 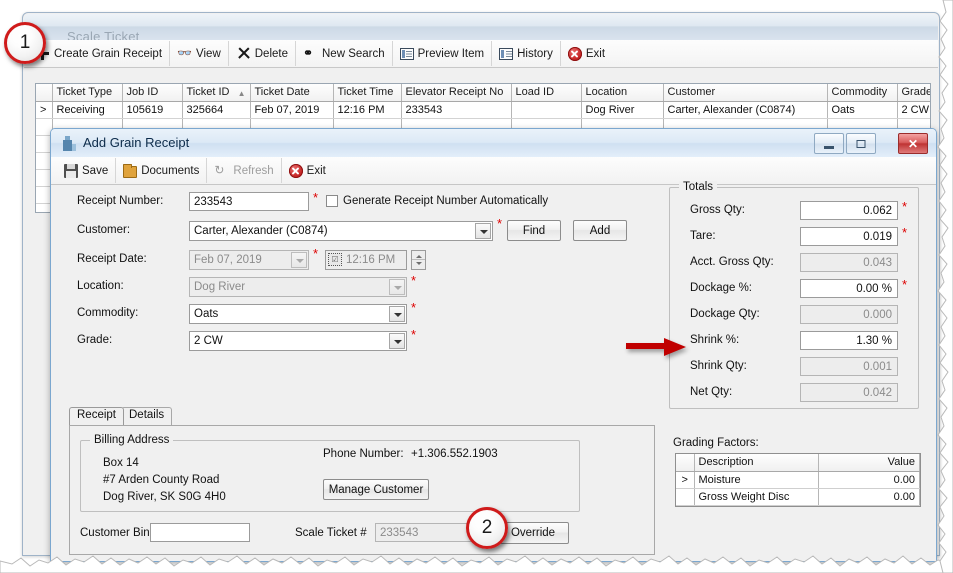 What do you see at coordinates (698, 187) in the screenshot?
I see `totals-title: Totals` at bounding box center [698, 187].